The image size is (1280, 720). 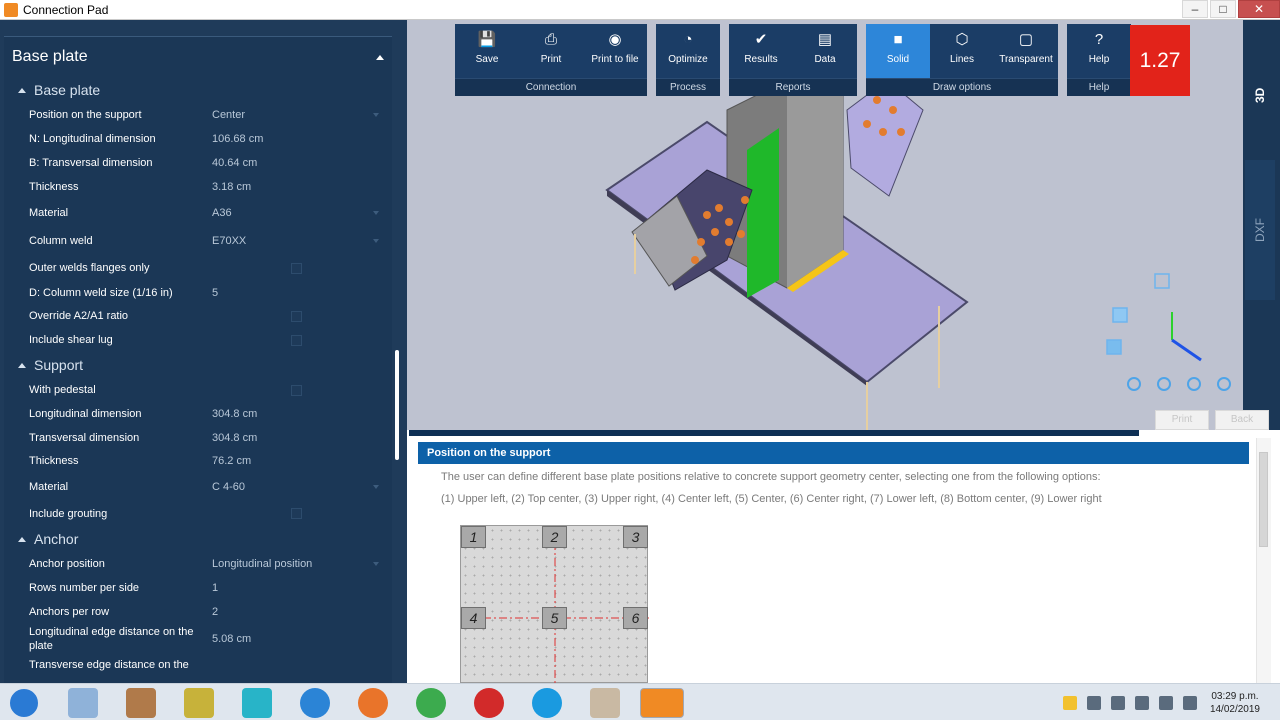 What do you see at coordinates (1195, 9) in the screenshot?
I see `minimize-button: –` at bounding box center [1195, 9].